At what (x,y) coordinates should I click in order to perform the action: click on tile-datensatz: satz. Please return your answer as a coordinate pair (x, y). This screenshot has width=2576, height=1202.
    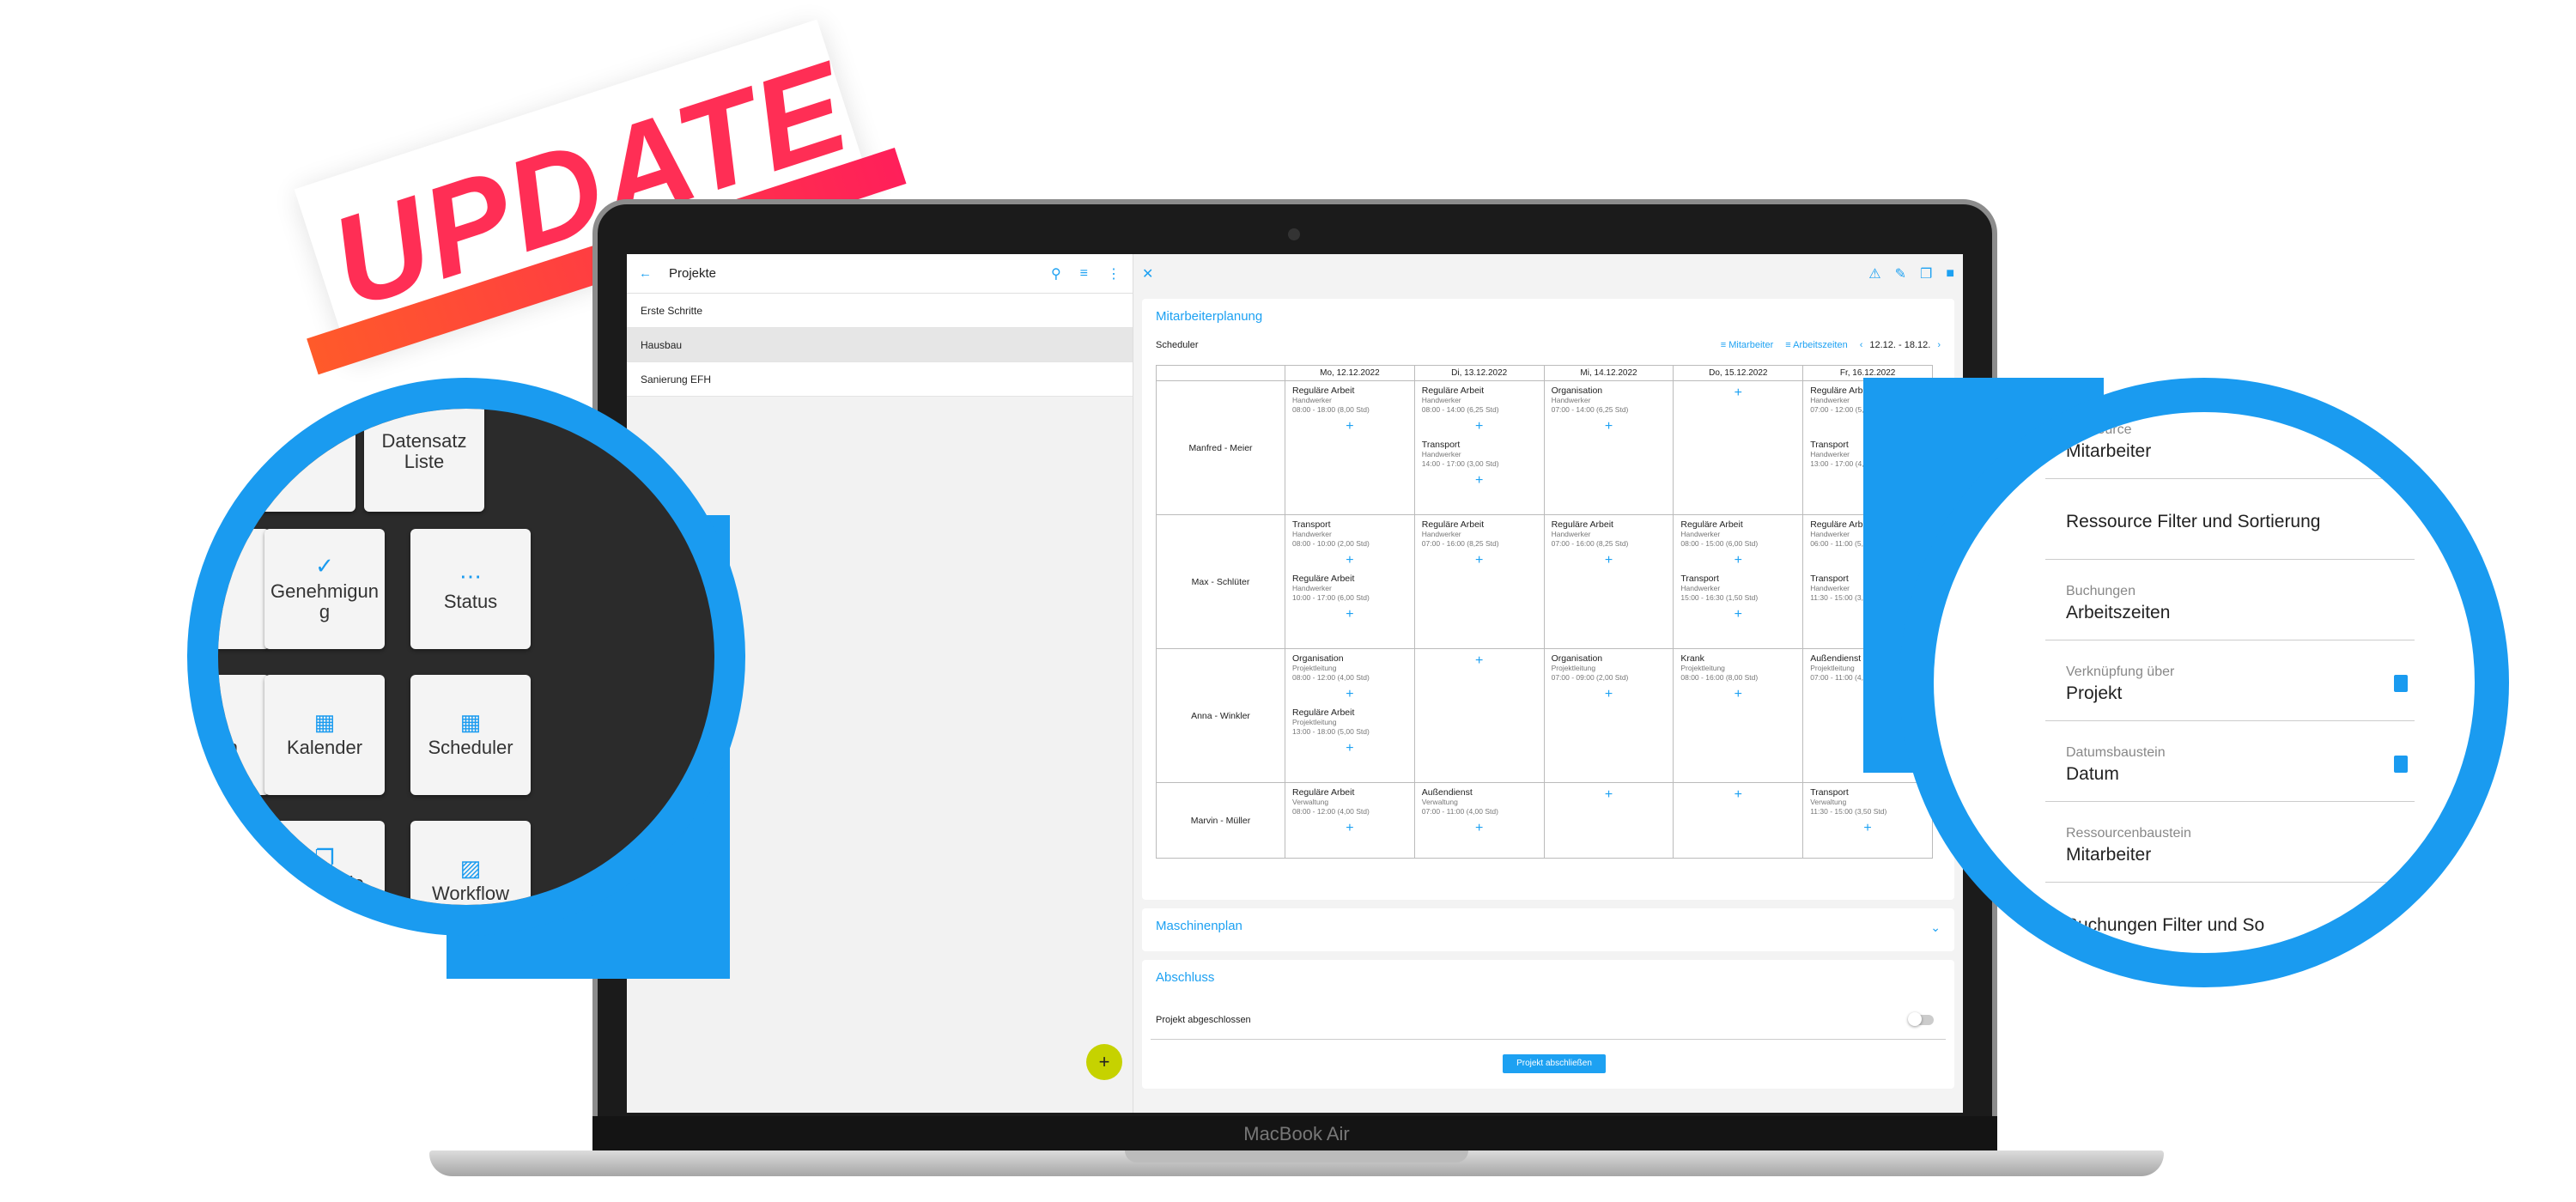
    Looking at the image, I should click on (295, 461).